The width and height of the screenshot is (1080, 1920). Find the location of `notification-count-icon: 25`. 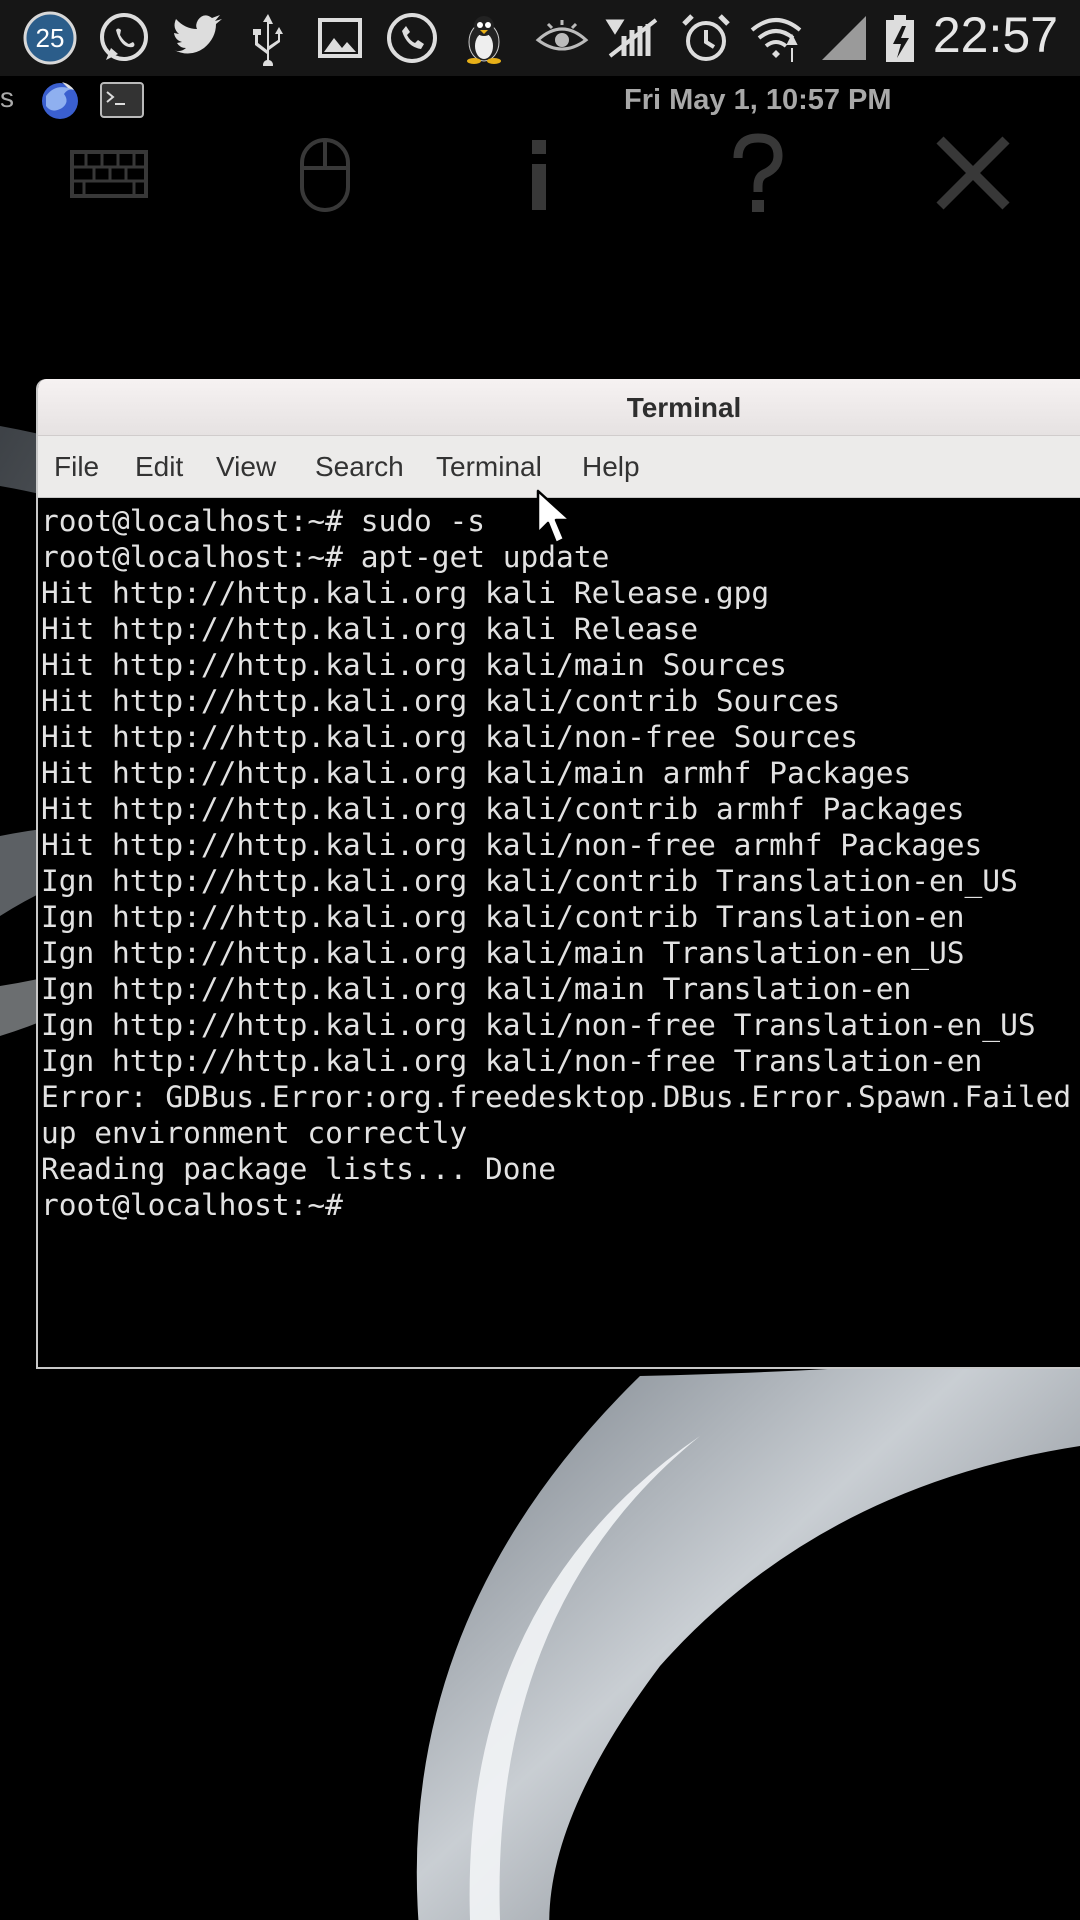

notification-count-icon: 25 is located at coordinates (50, 38).